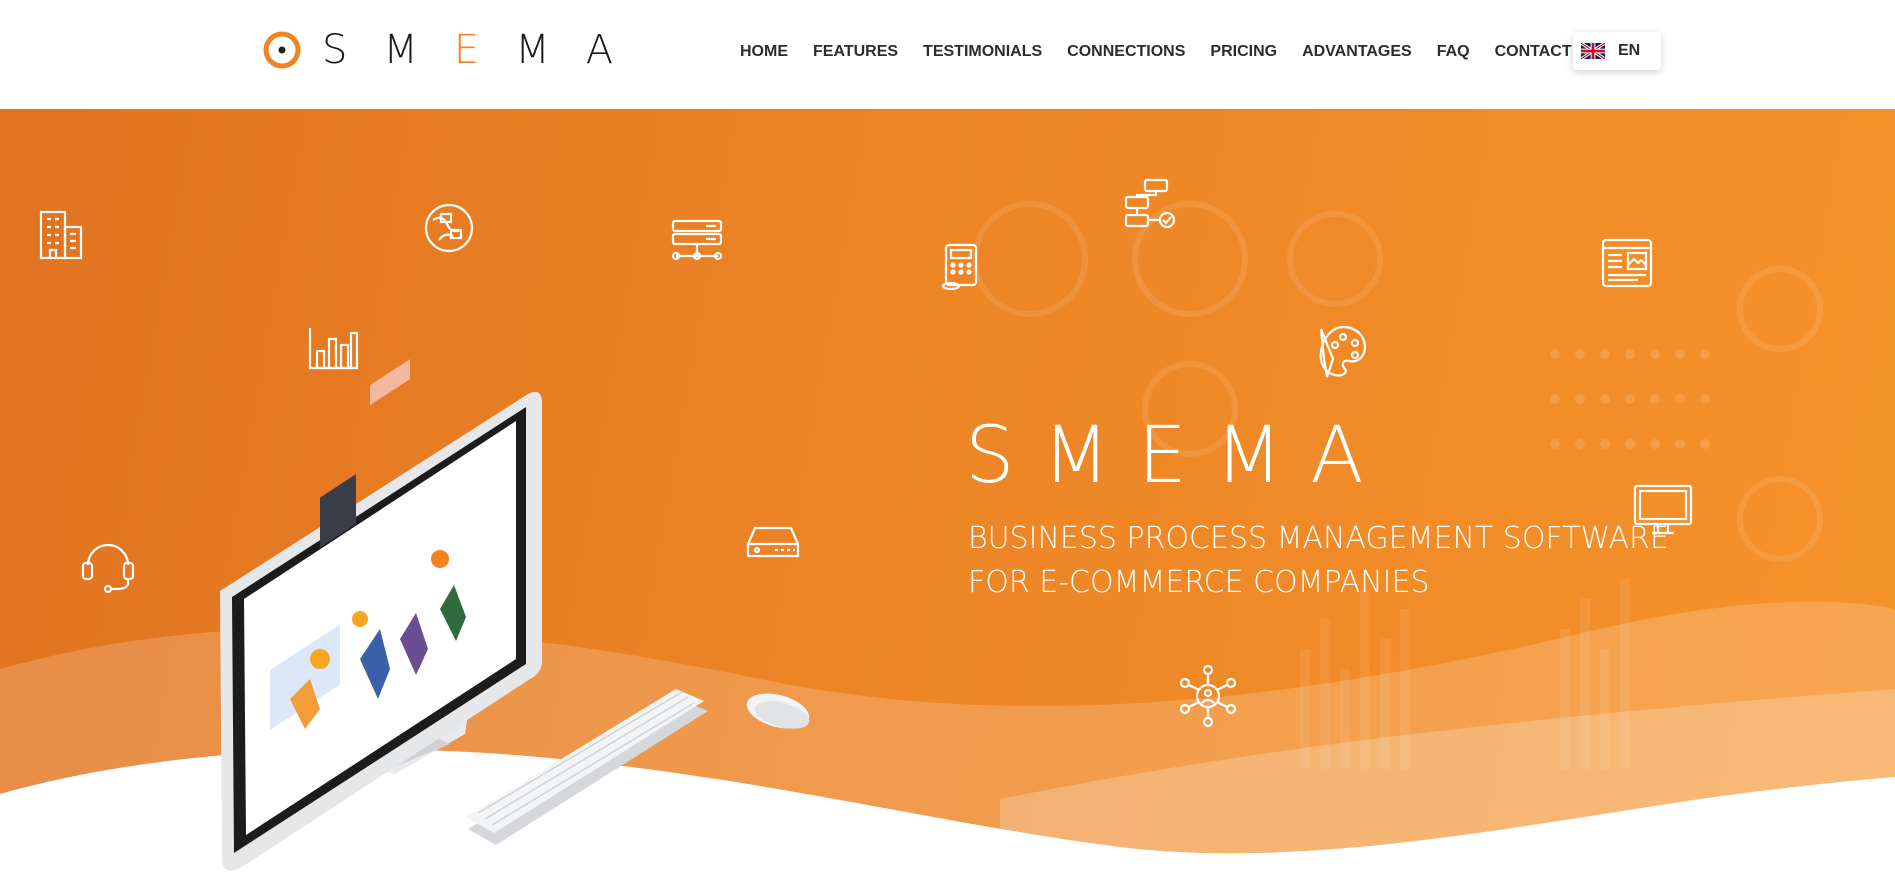 The width and height of the screenshot is (1895, 886). Describe the element at coordinates (1243, 52) in the screenshot. I see `nav-pricing: PRICING` at that location.